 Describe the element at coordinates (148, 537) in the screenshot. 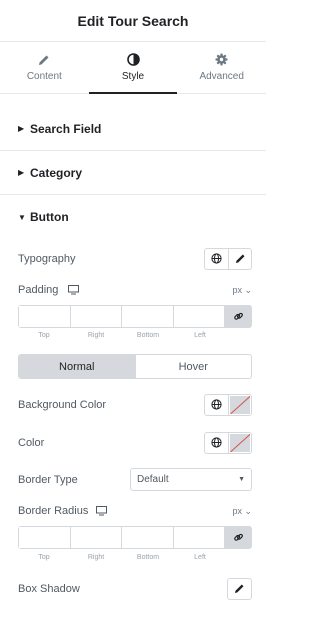

I see `radius-bottom-input` at that location.